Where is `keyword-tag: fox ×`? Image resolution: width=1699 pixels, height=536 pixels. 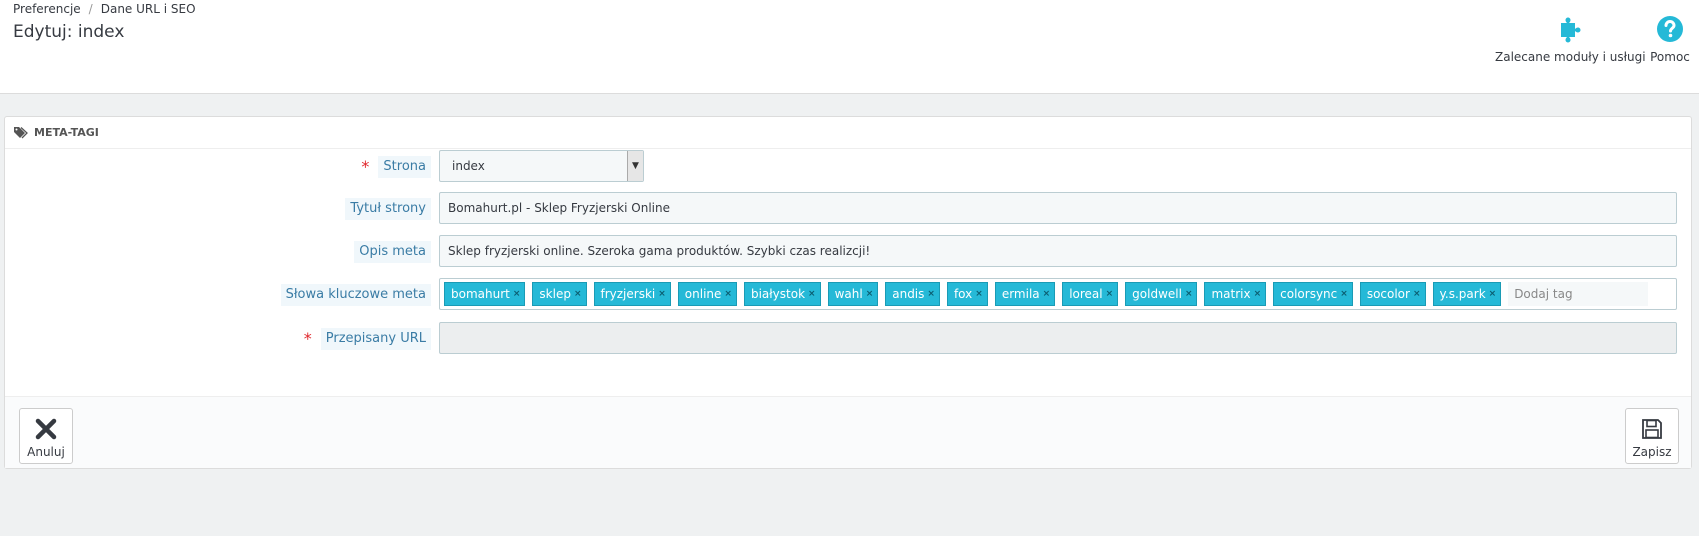
keyword-tag: fox × is located at coordinates (967, 294).